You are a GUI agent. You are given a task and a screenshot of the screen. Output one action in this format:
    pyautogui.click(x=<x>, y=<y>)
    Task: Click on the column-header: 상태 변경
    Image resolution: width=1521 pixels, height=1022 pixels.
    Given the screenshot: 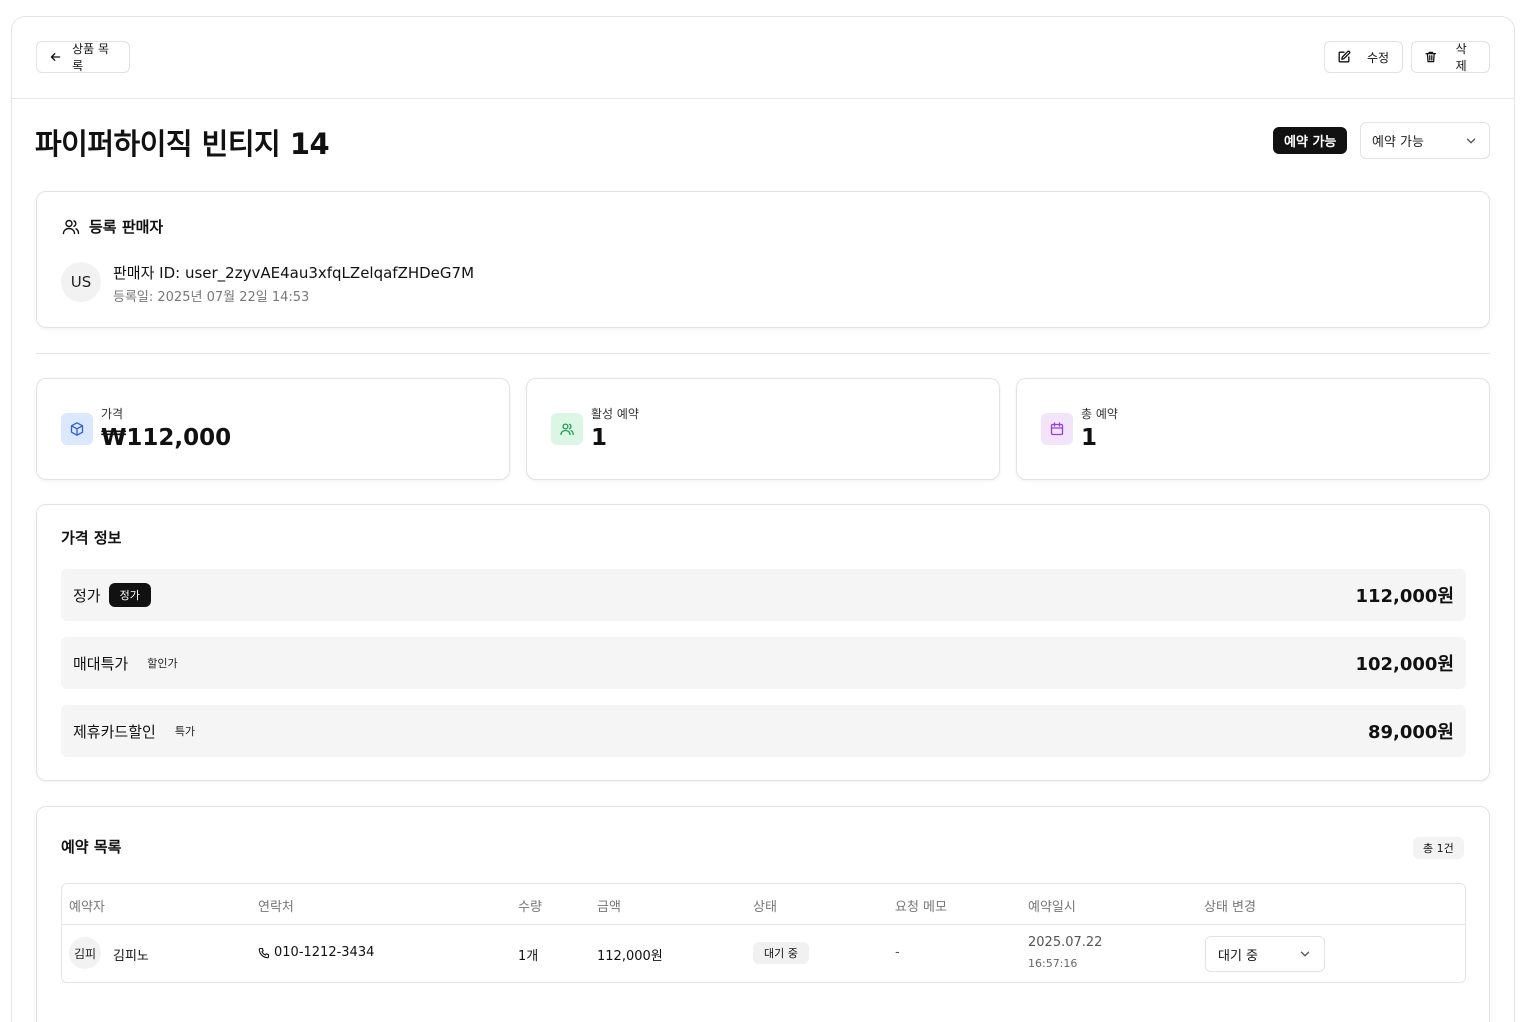 What is the action you would take?
    pyautogui.click(x=1230, y=907)
    